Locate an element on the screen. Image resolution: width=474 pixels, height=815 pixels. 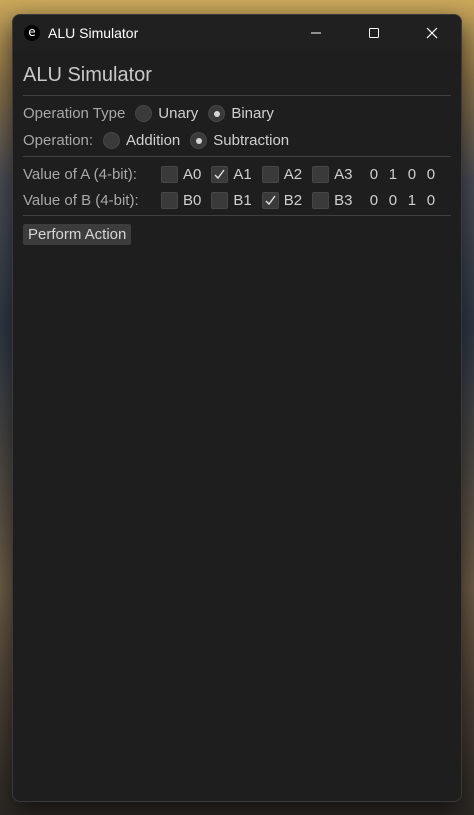
checkbox-b2: B2 is located at coordinates (282, 200).